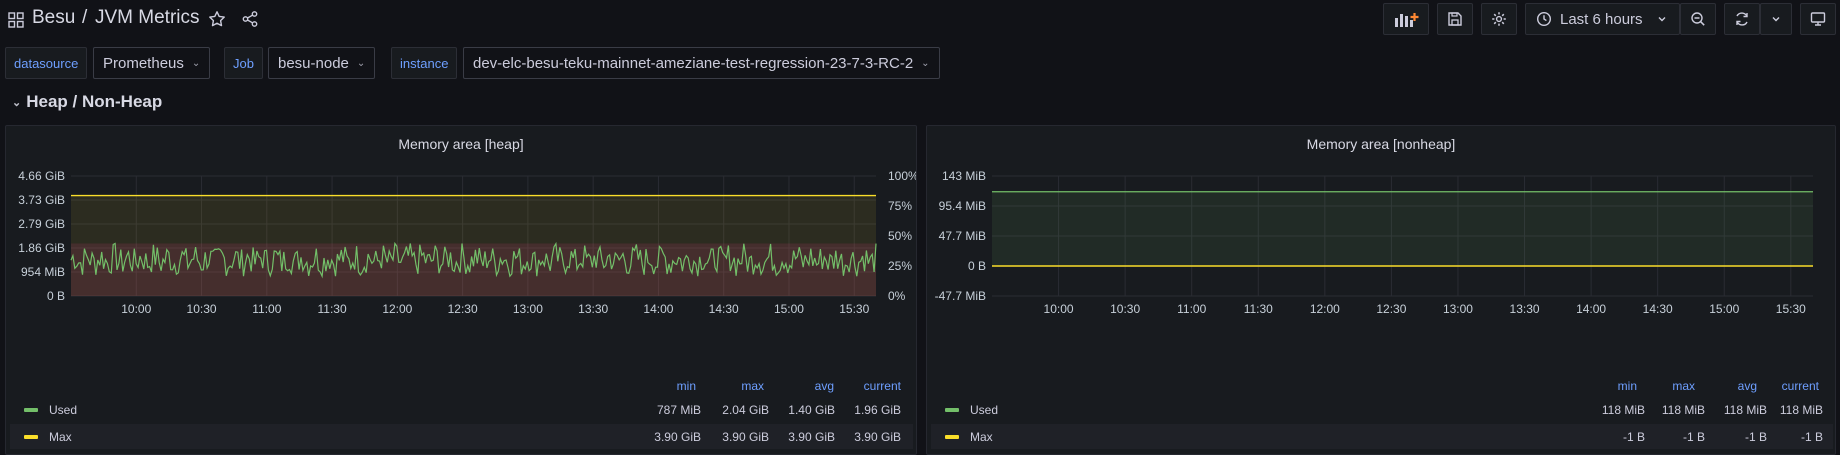 The height and width of the screenshot is (455, 1840). I want to click on save-icon, so click(1455, 19).